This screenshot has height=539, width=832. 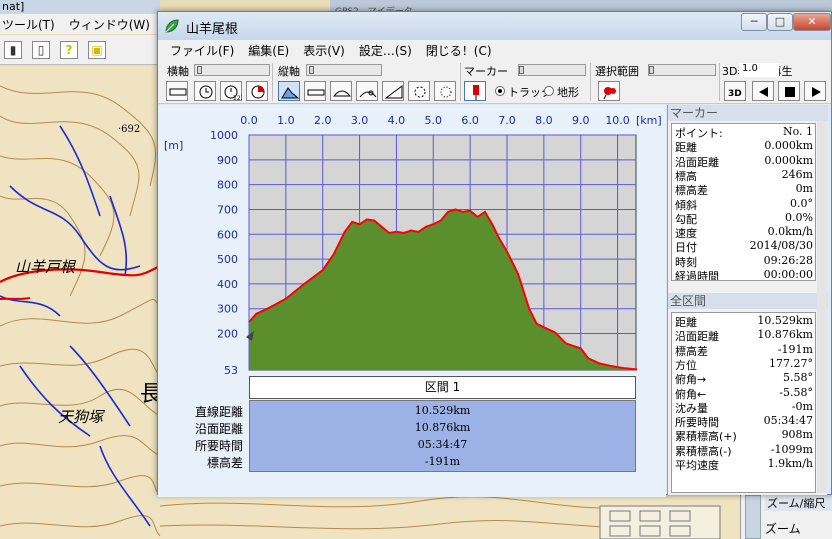 What do you see at coordinates (743, 161) in the screenshot?
I see `marker-info-row: 沿面距離 0.000km` at bounding box center [743, 161].